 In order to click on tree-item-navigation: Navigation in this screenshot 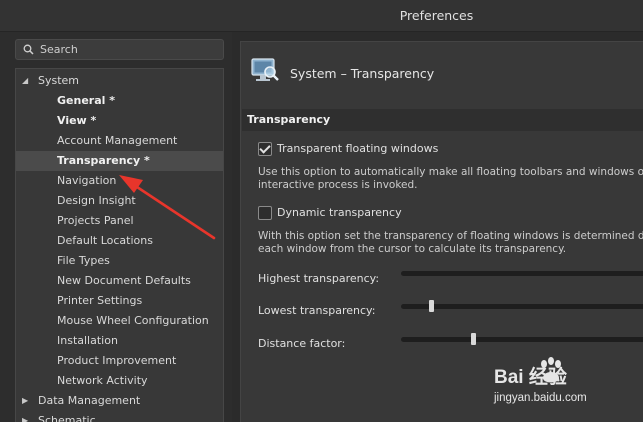, I will do `click(119, 181)`.